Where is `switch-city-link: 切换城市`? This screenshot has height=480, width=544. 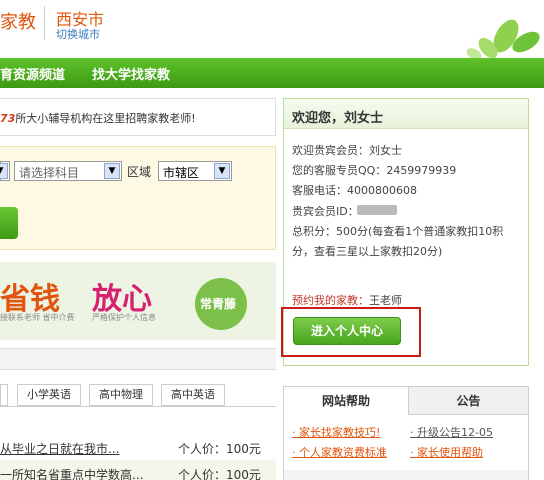
switch-city-link: 切换城市 is located at coordinates (78, 34).